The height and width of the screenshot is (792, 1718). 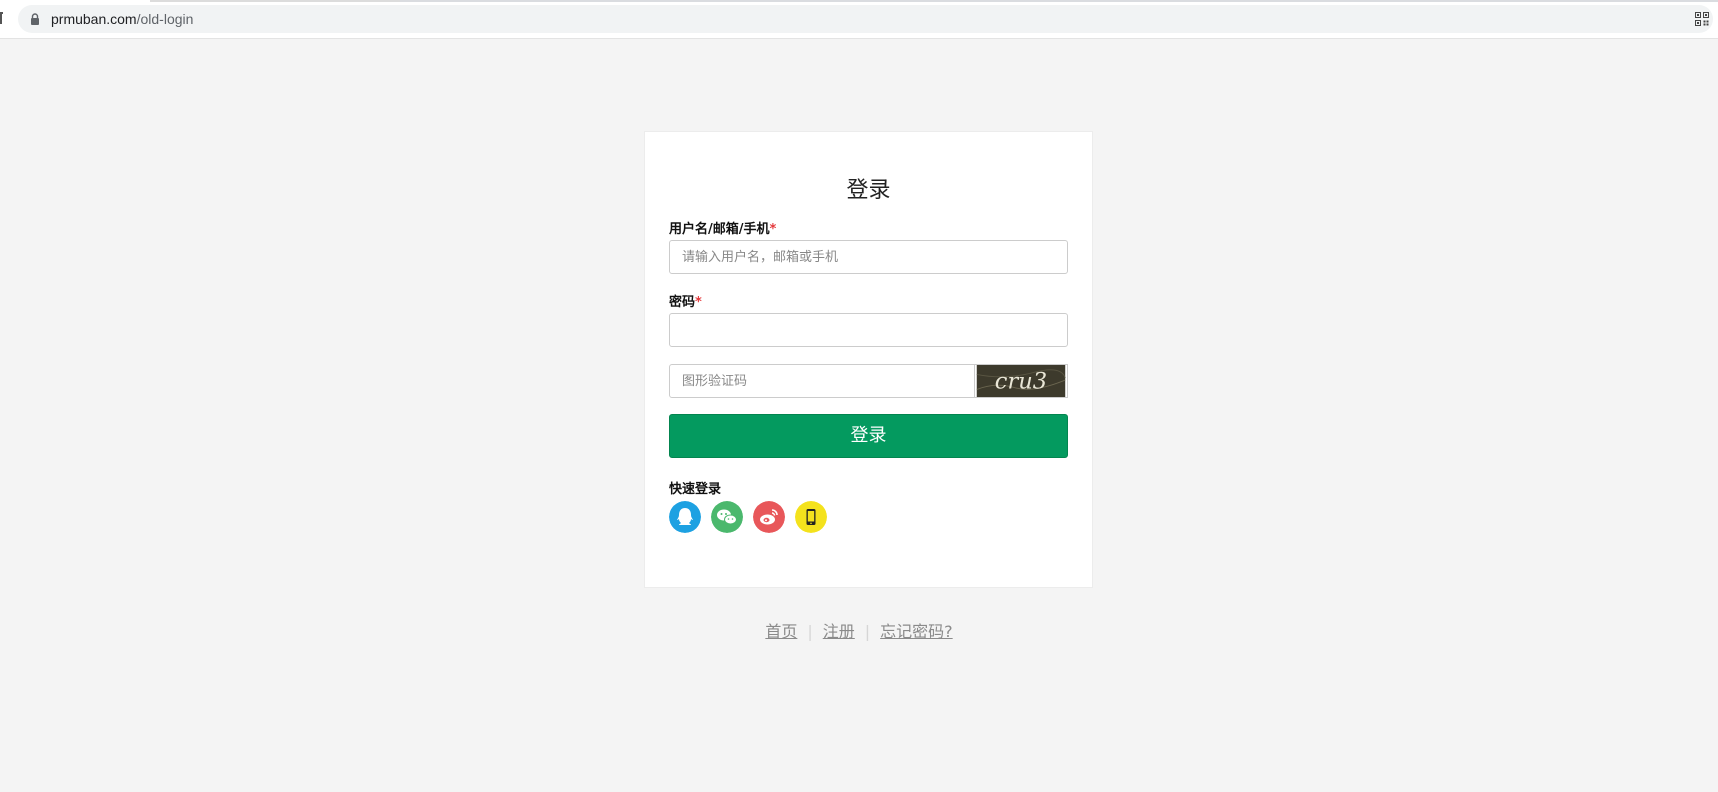 I want to click on url-text: prmuban.com/old-login, so click(x=122, y=19).